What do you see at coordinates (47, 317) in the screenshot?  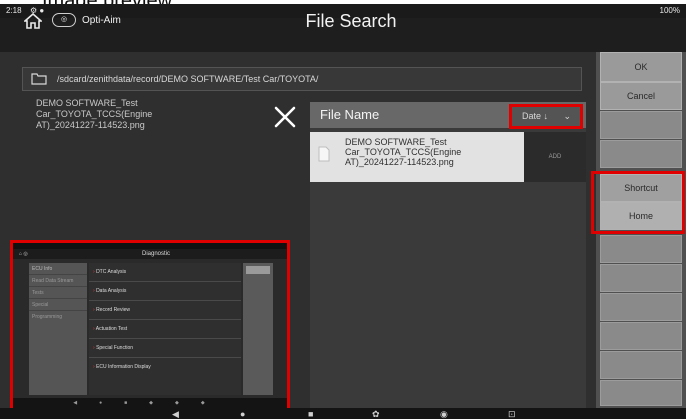 I see `preview-left-item: Programming` at bounding box center [47, 317].